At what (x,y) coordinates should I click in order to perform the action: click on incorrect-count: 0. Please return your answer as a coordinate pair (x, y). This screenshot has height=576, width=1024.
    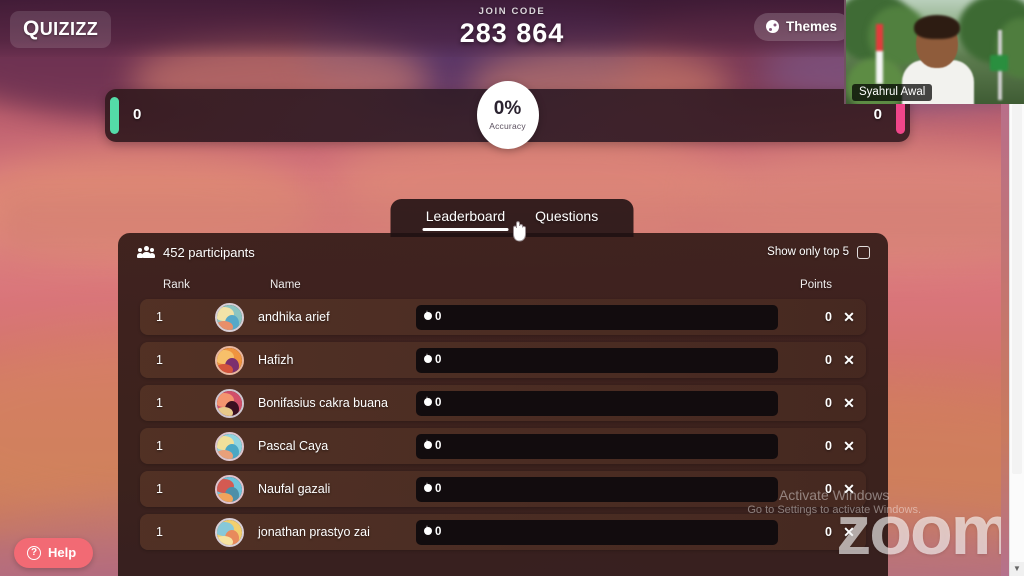
    Looking at the image, I should click on (877, 114).